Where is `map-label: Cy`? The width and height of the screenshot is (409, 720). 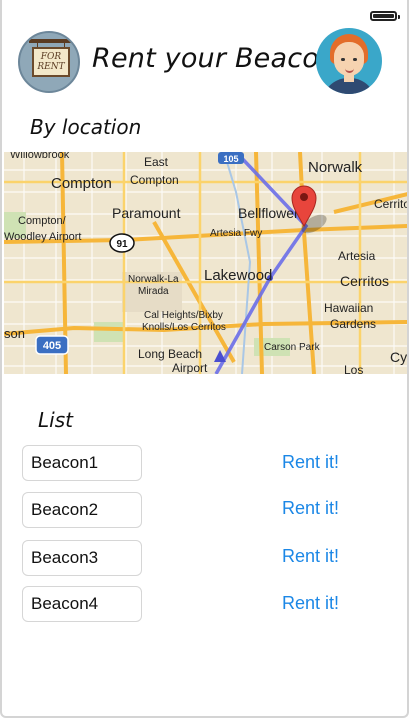 map-label: Cy is located at coordinates (398, 357).